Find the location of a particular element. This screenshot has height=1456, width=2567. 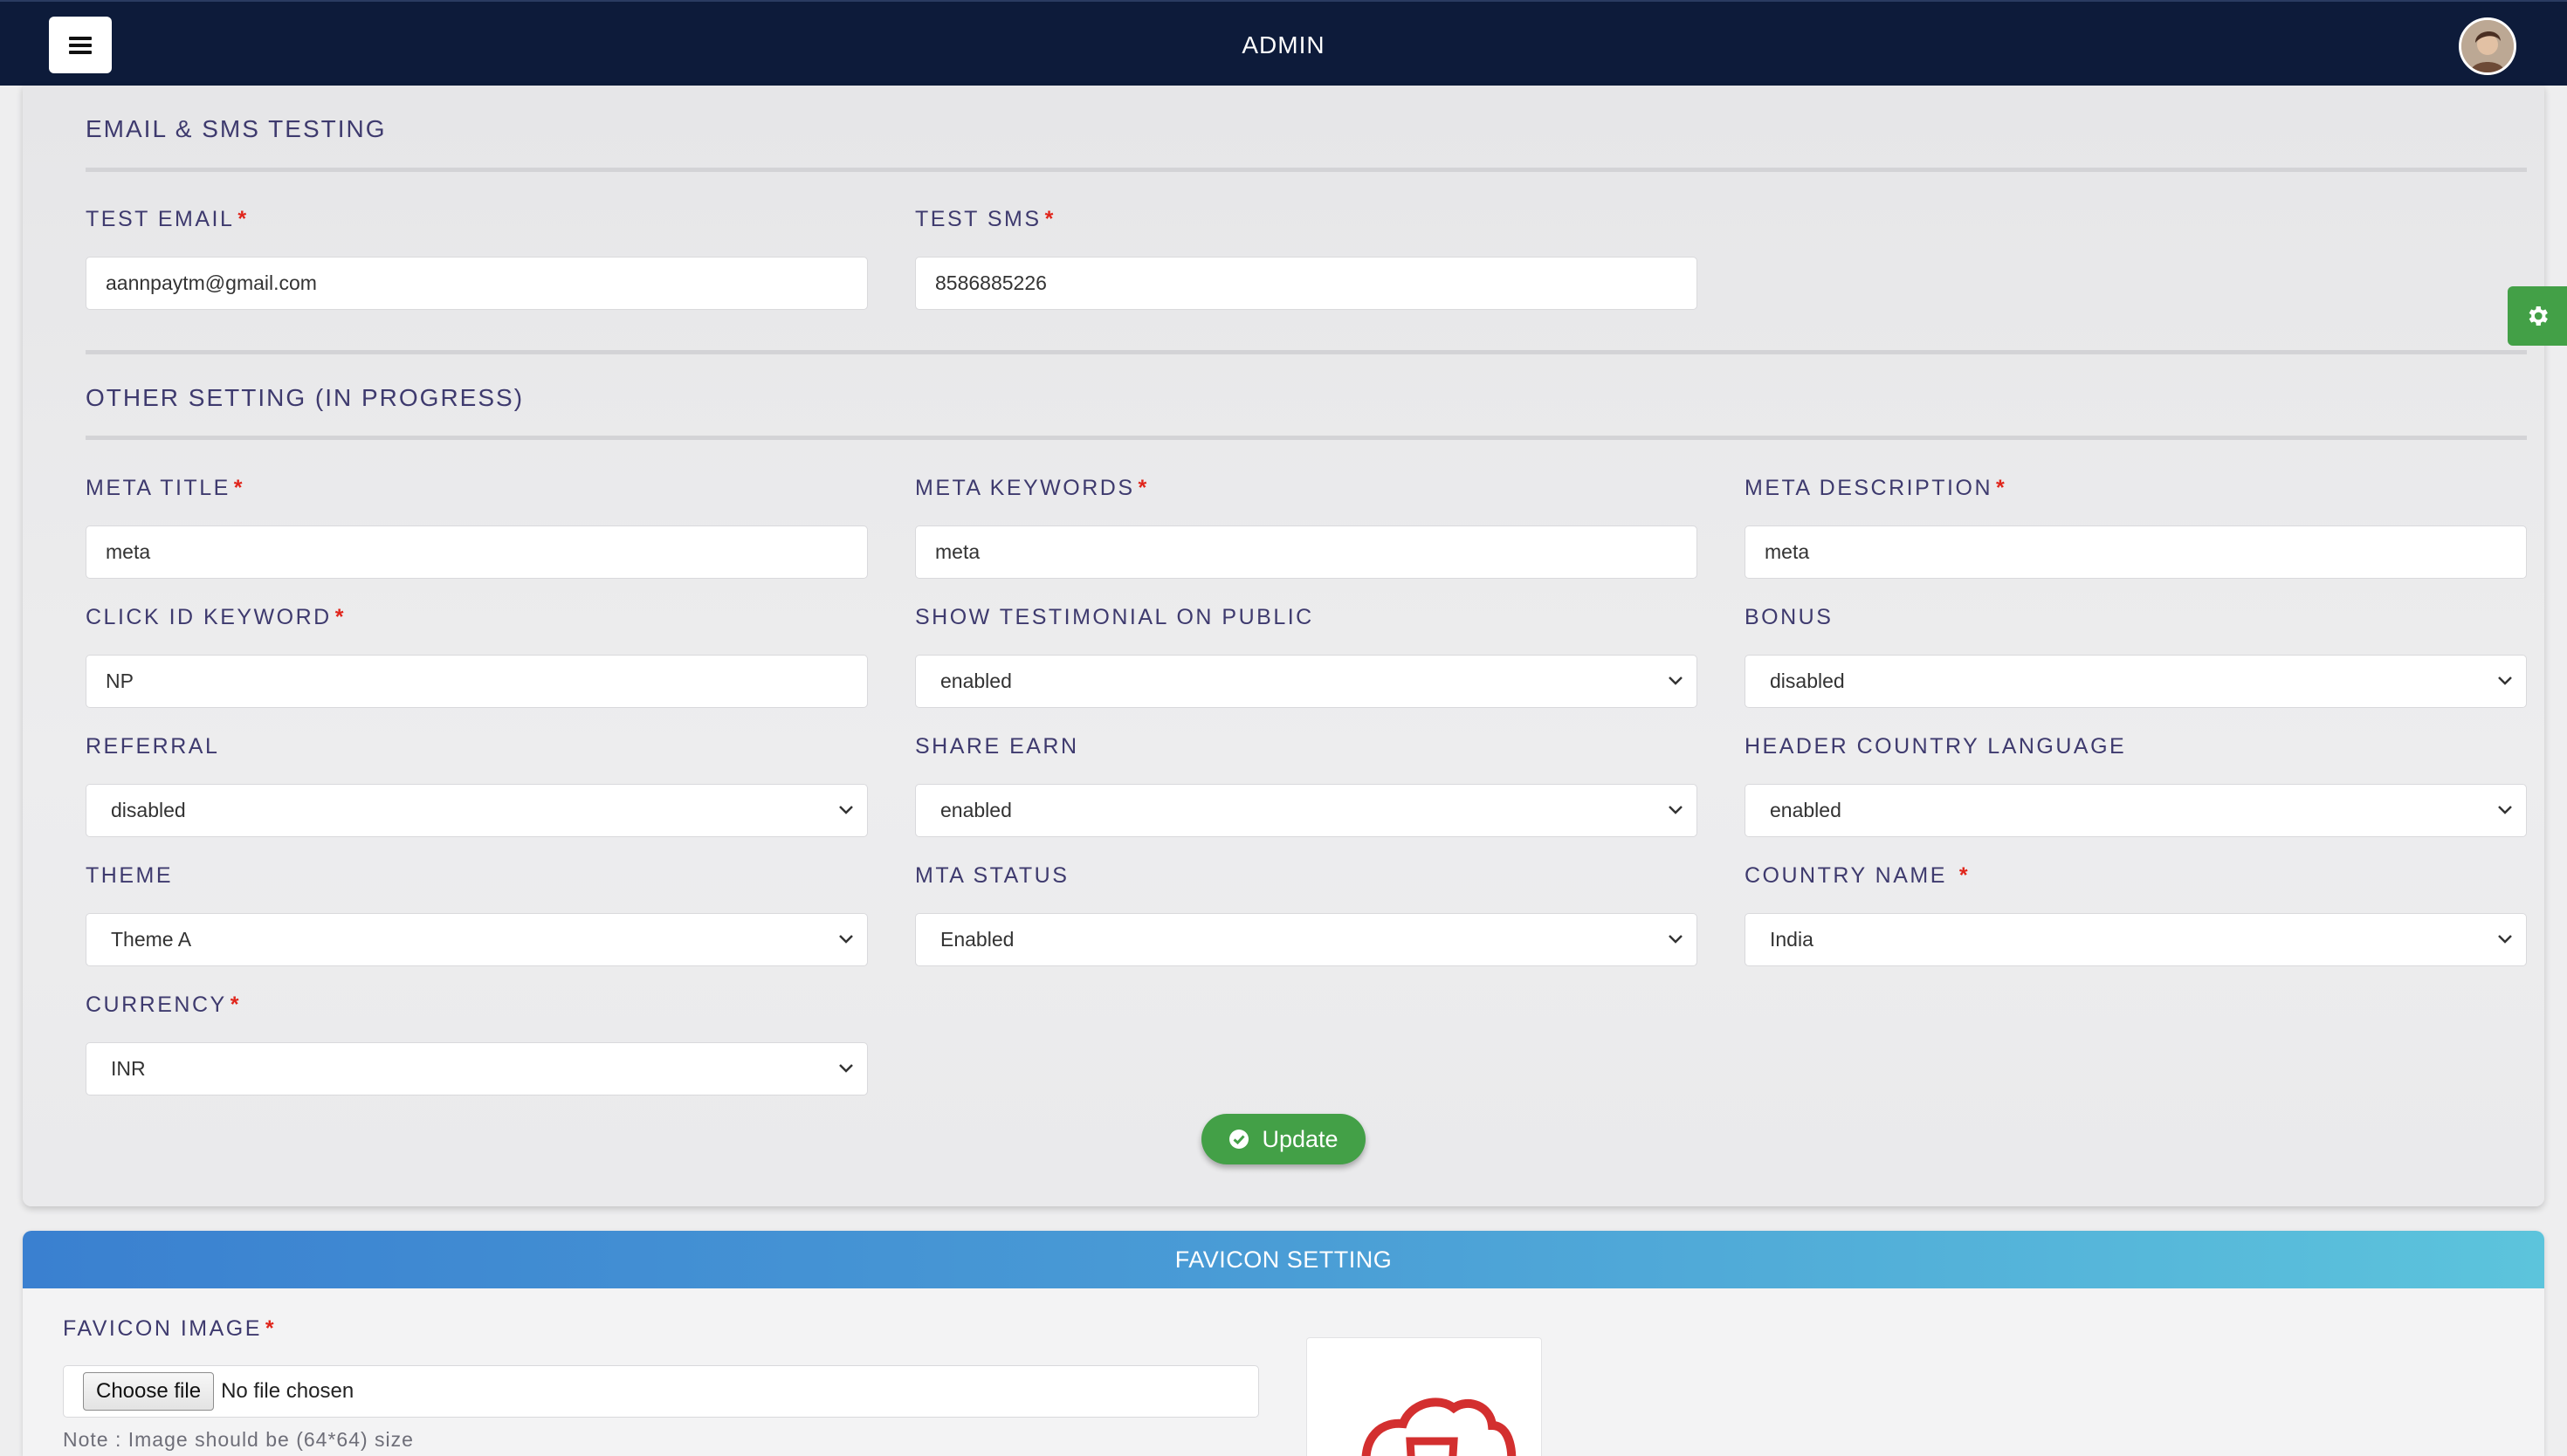

mta-status-label: MTA STATUS is located at coordinates (992, 875).